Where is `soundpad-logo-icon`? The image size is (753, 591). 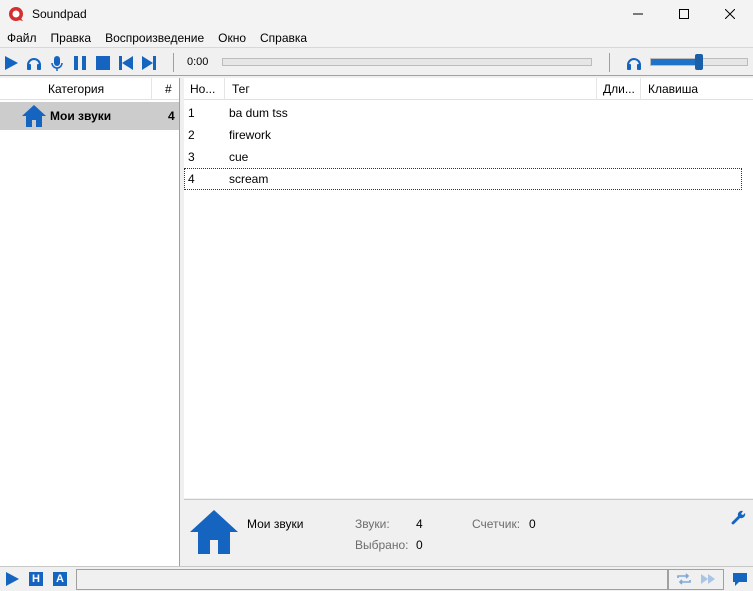
soundpad-logo-icon is located at coordinates (16, 14).